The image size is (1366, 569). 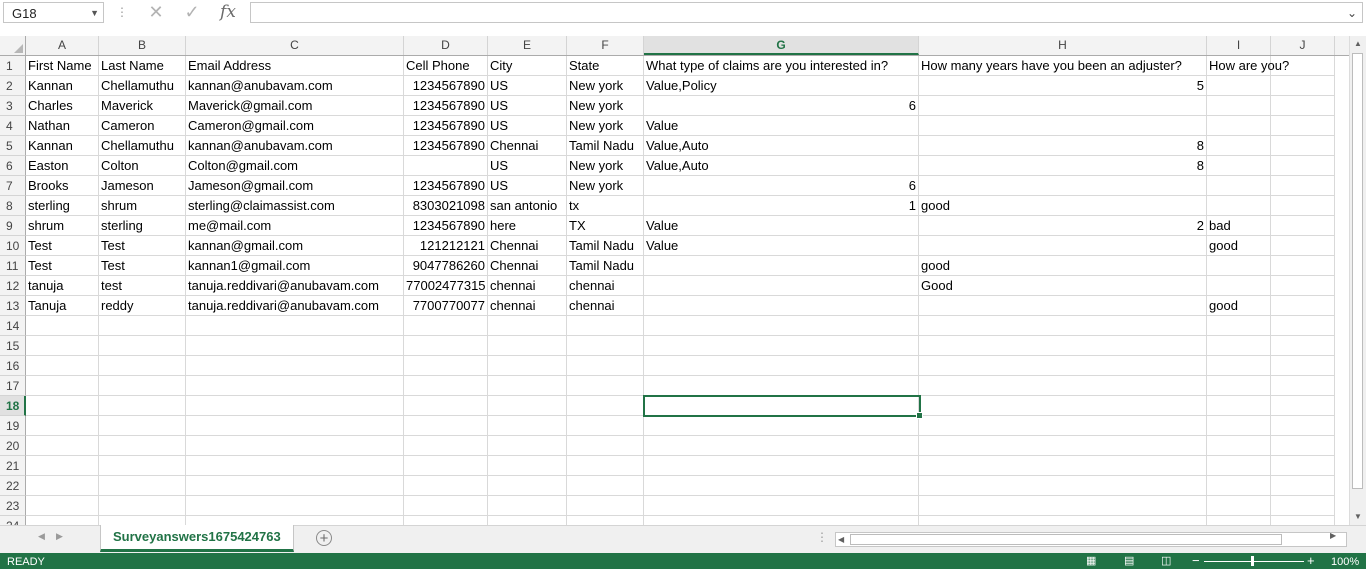 What do you see at coordinates (142, 426) in the screenshot?
I see `cell-b19` at bounding box center [142, 426].